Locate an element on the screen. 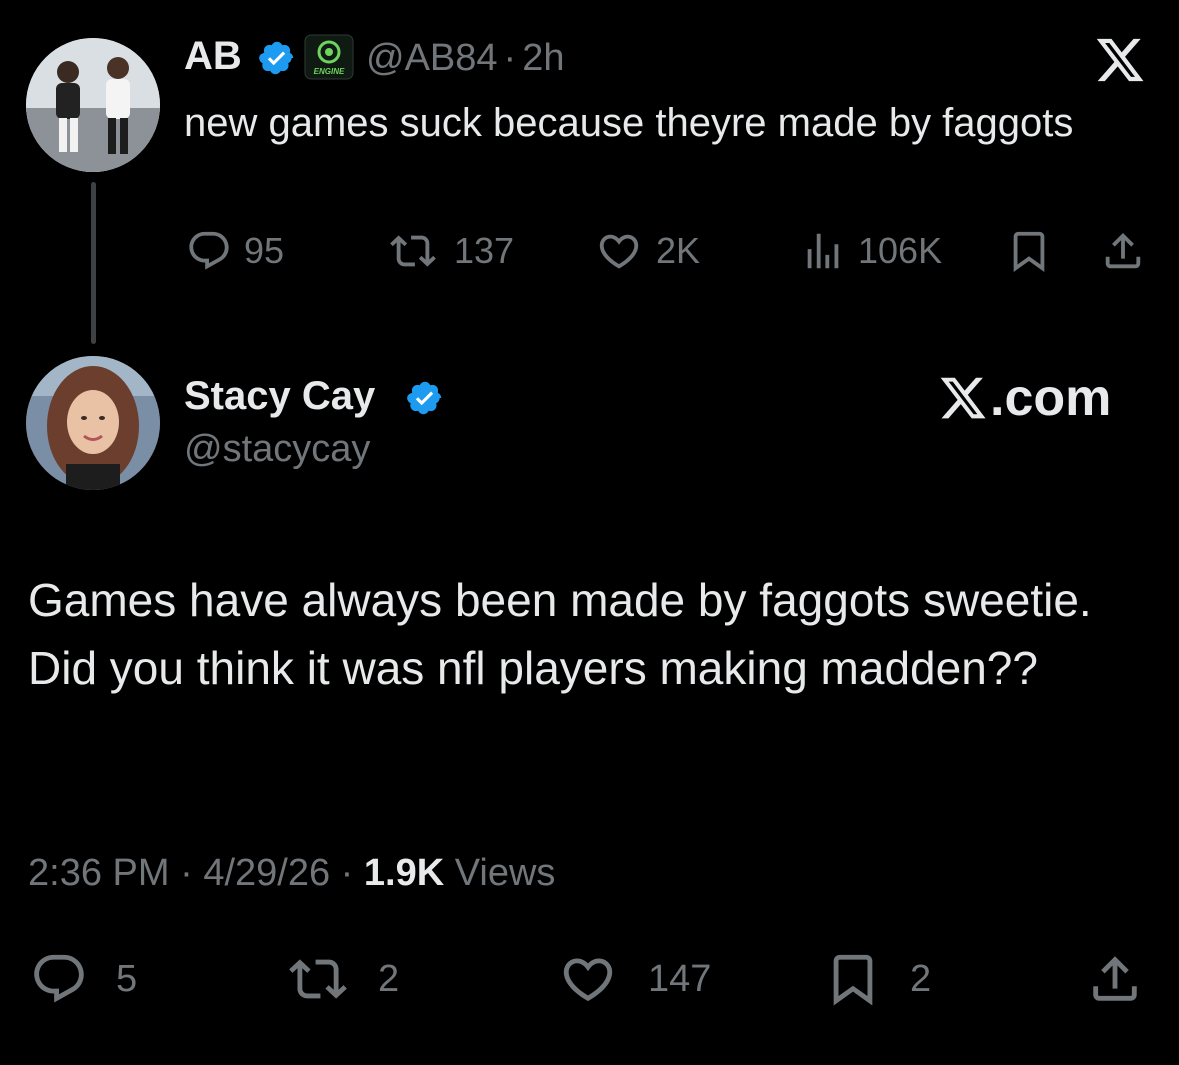 This screenshot has width=1179, height=1065. views-icon is located at coordinates (823, 251).